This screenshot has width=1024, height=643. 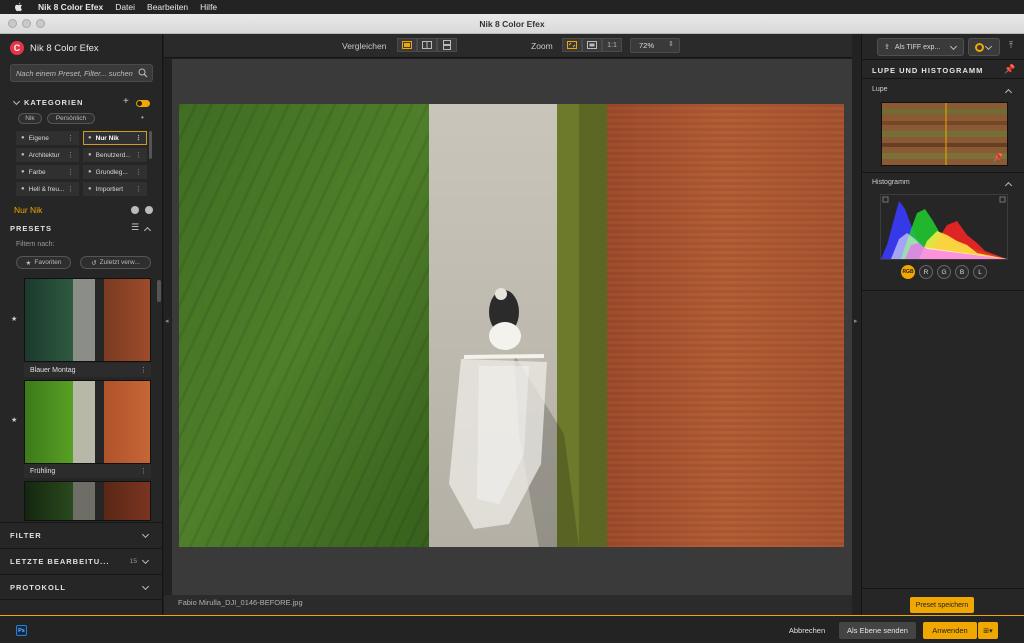 I want to click on cancel-button: Abbrechen, so click(x=807, y=630).